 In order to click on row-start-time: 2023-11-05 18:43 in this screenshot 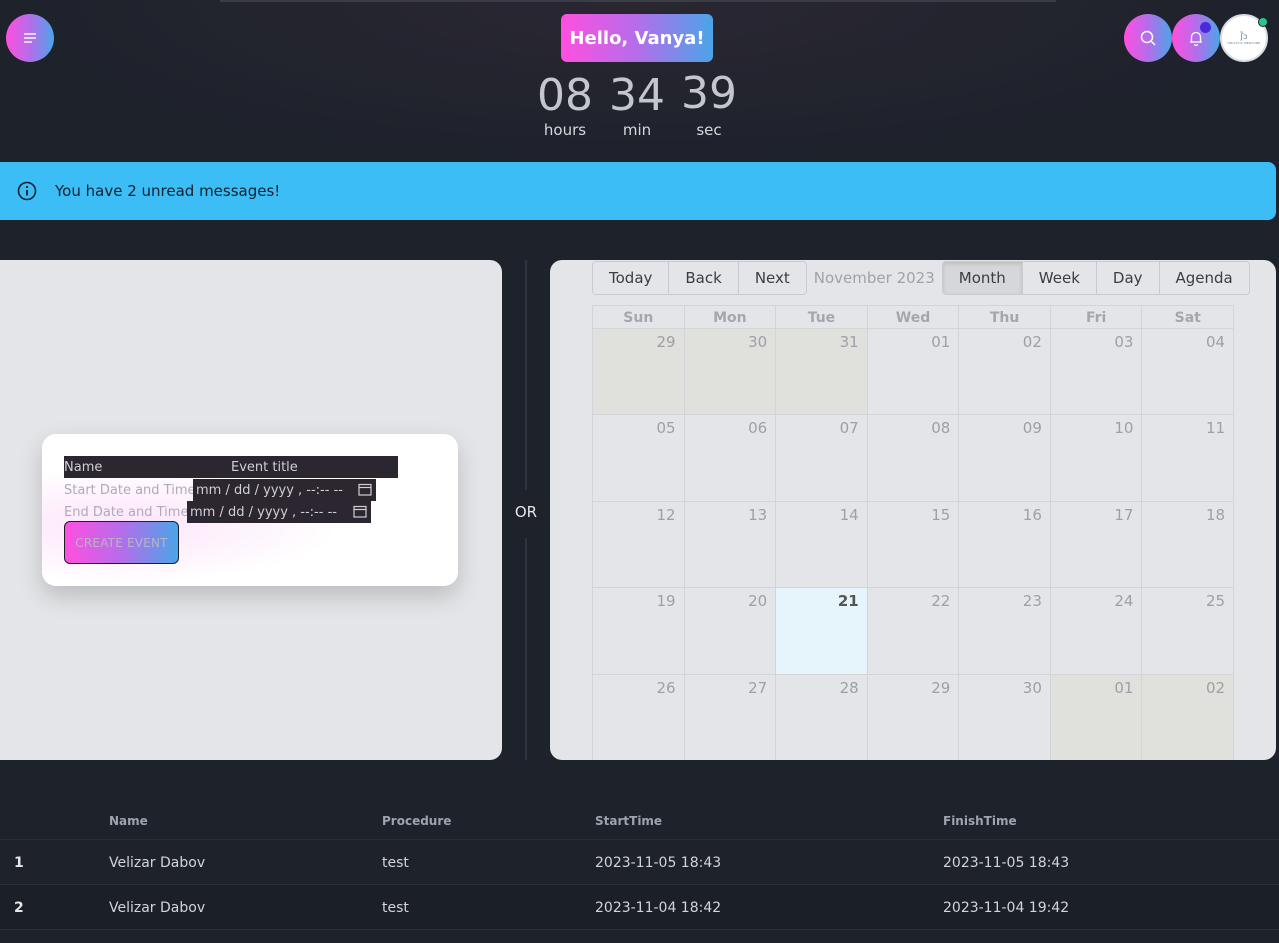, I will do `click(658, 863)`.